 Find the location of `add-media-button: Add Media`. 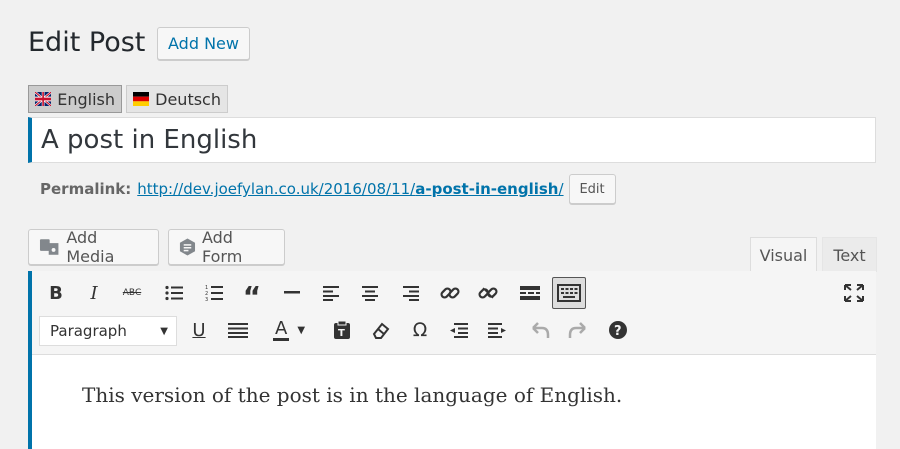

add-media-button: Add Media is located at coordinates (93, 247).